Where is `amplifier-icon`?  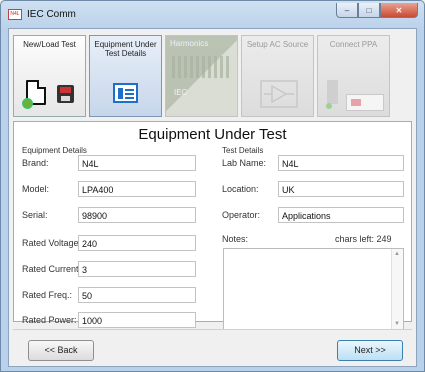 amplifier-icon is located at coordinates (279, 94).